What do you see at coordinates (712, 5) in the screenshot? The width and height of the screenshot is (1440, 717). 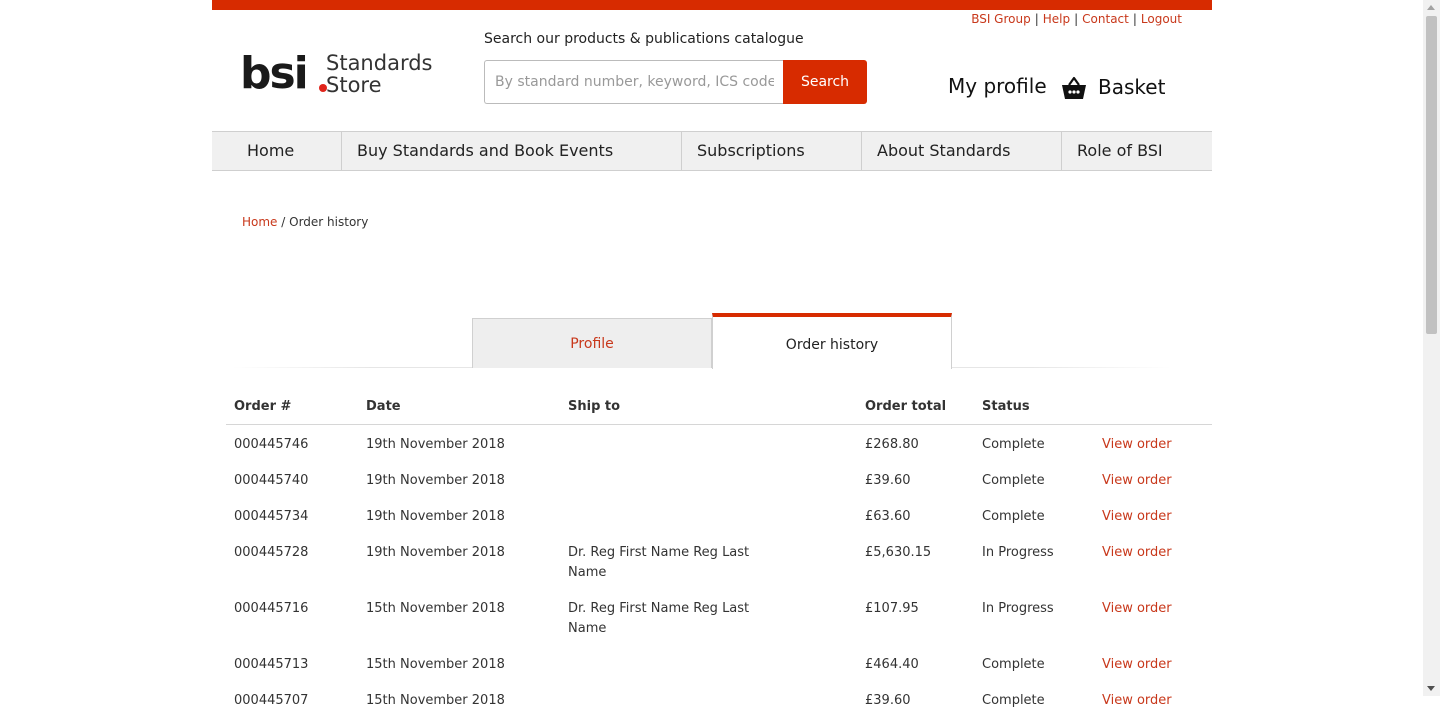 I see `top-accent-bar` at bounding box center [712, 5].